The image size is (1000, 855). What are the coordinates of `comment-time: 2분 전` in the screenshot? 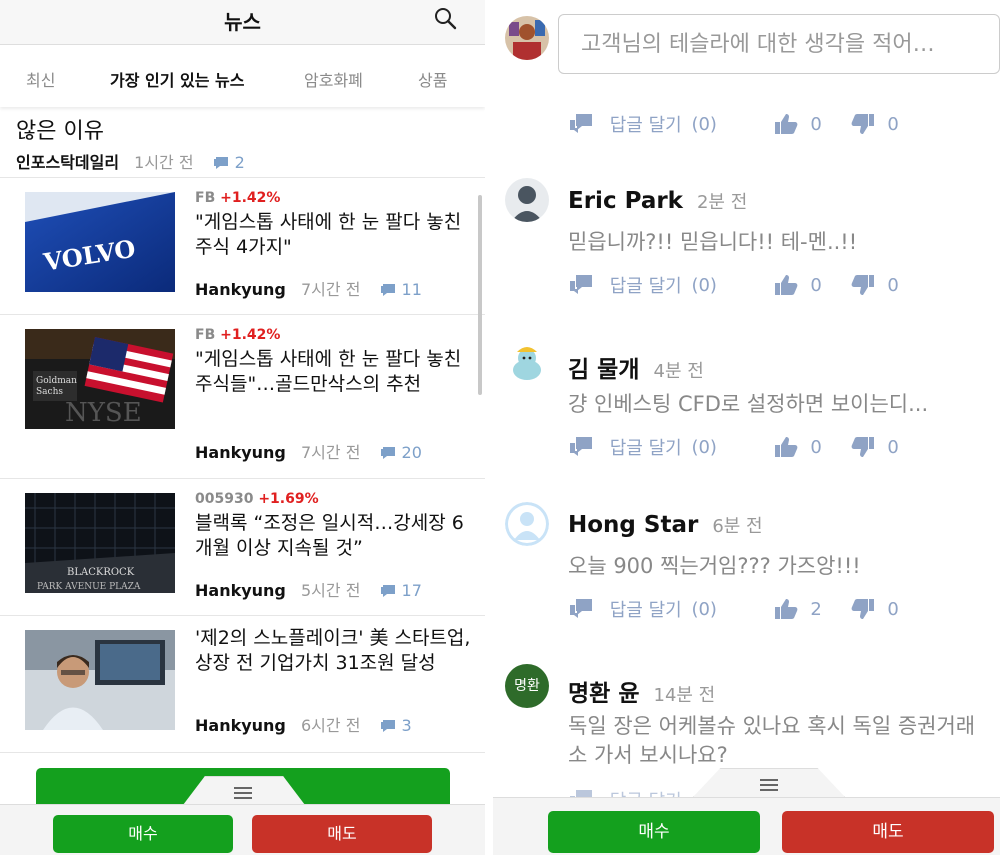 It's located at (722, 202).